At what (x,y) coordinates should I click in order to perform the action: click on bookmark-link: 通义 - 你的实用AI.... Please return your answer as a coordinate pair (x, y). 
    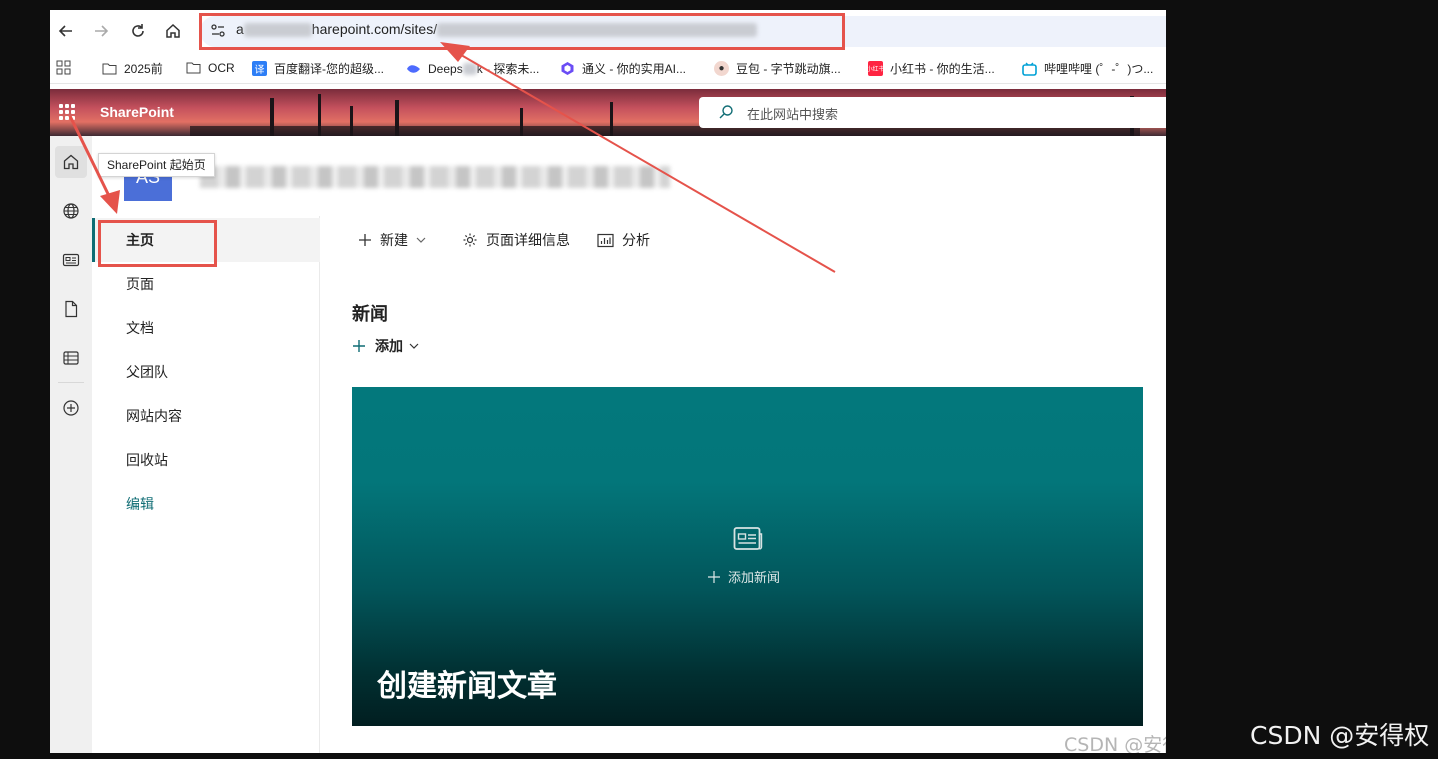
    Looking at the image, I should click on (623, 68).